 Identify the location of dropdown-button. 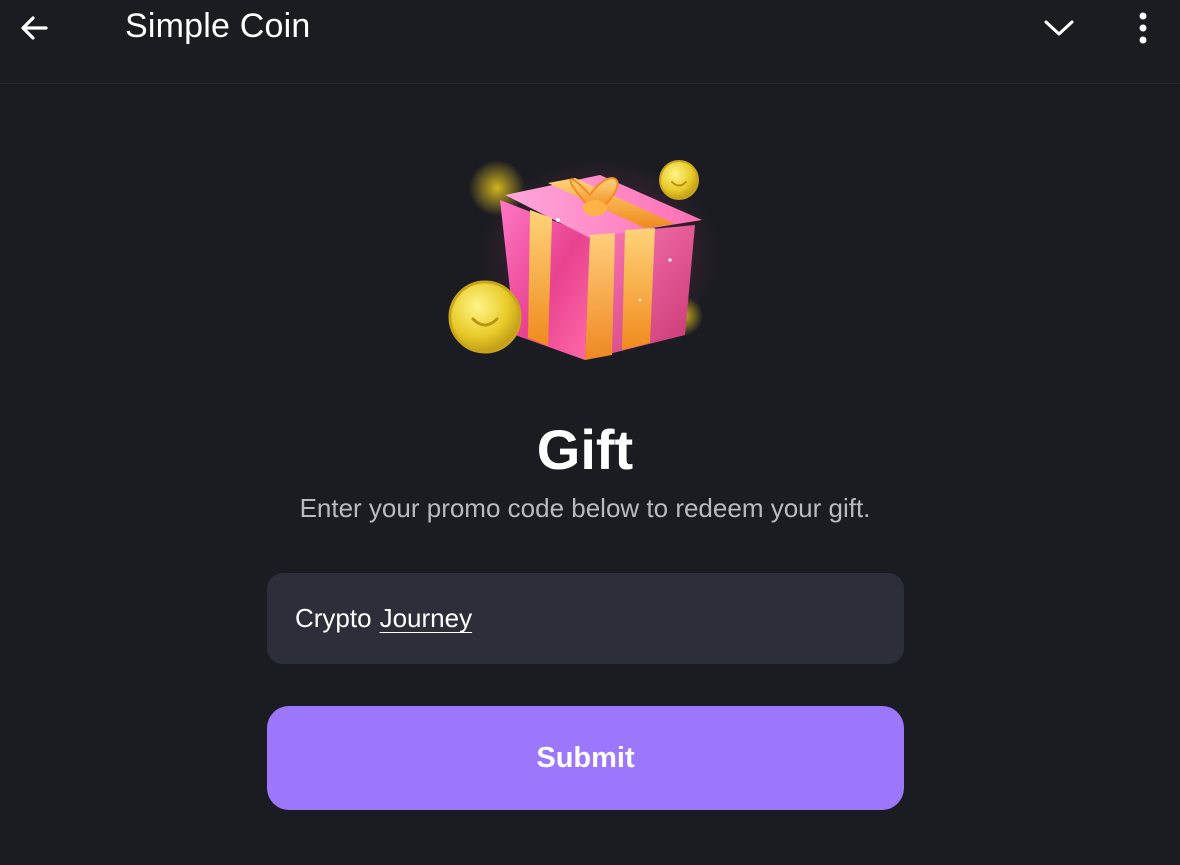
(1059, 28).